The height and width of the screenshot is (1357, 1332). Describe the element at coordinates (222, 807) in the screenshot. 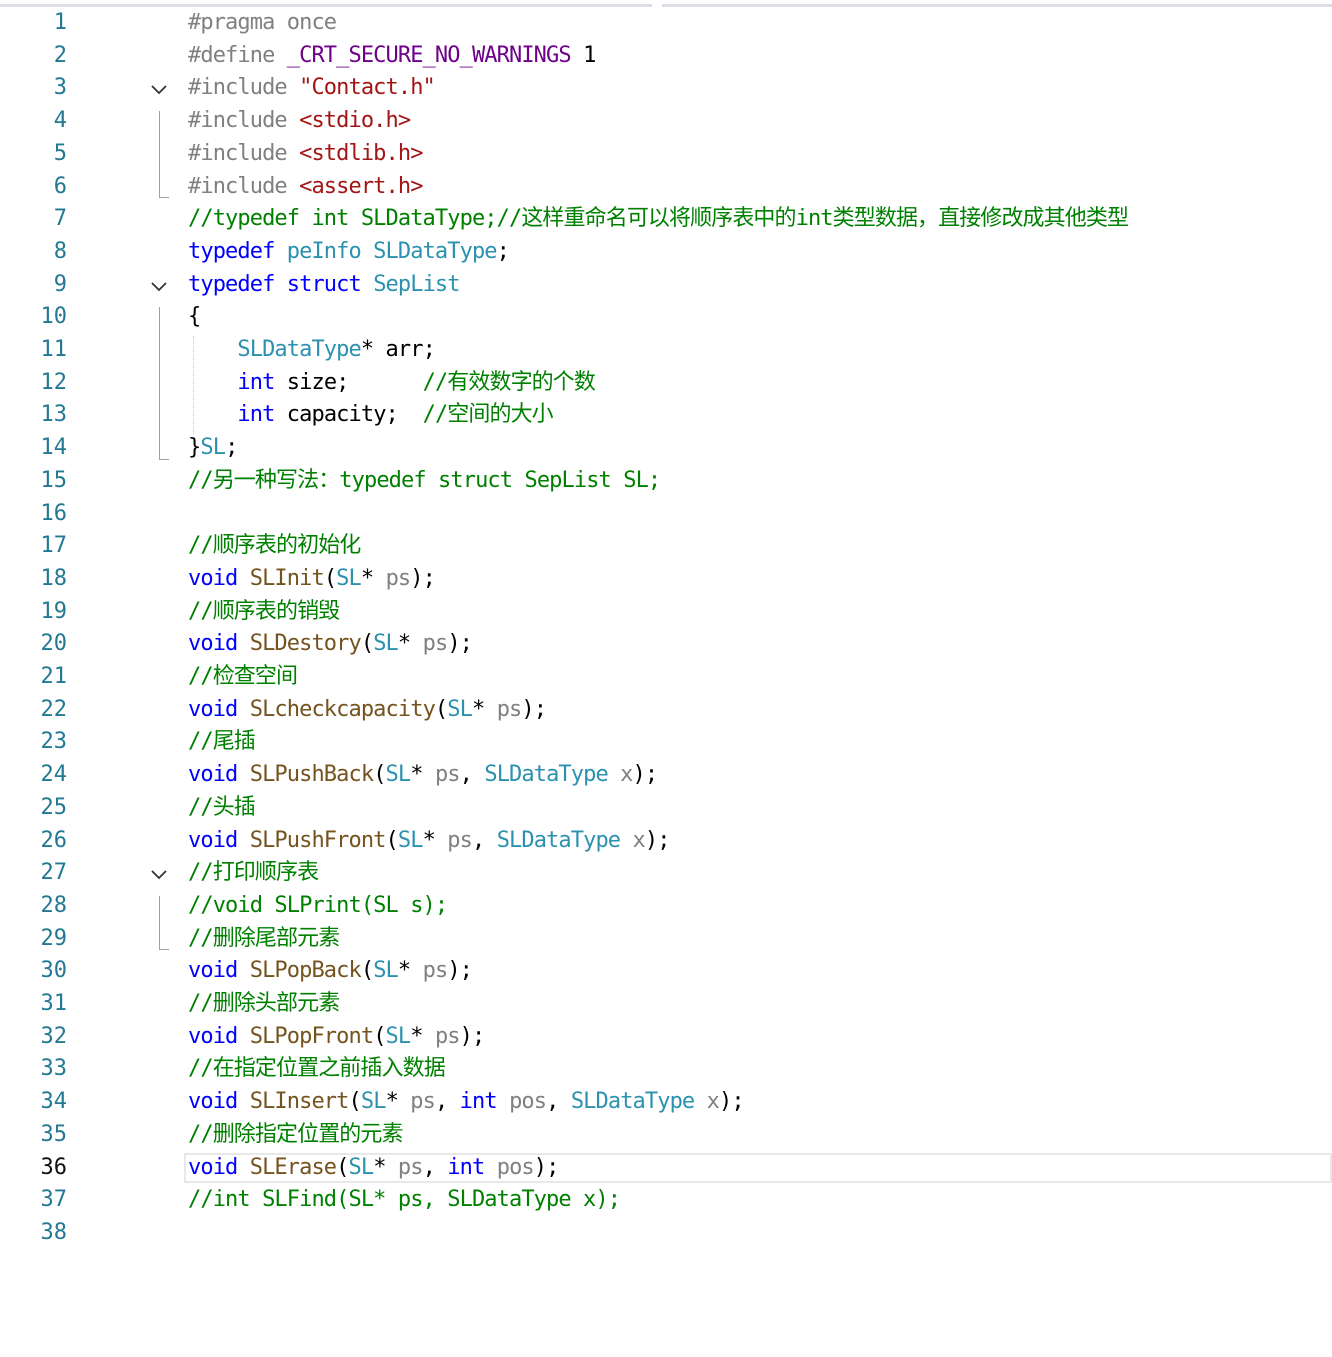

I see `code-token: //头插` at that location.